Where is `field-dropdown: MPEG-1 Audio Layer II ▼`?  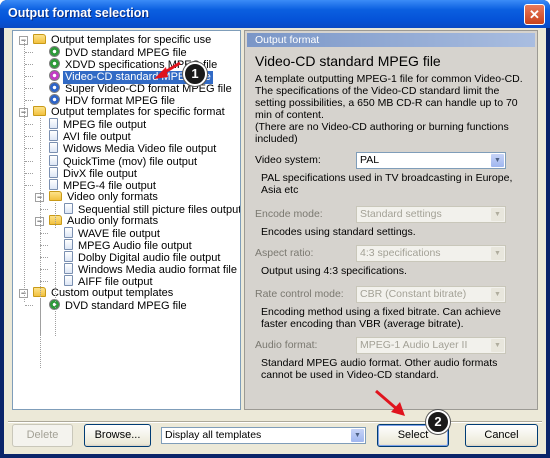
field-dropdown: MPEG-1 Audio Layer II ▼ is located at coordinates (431, 345).